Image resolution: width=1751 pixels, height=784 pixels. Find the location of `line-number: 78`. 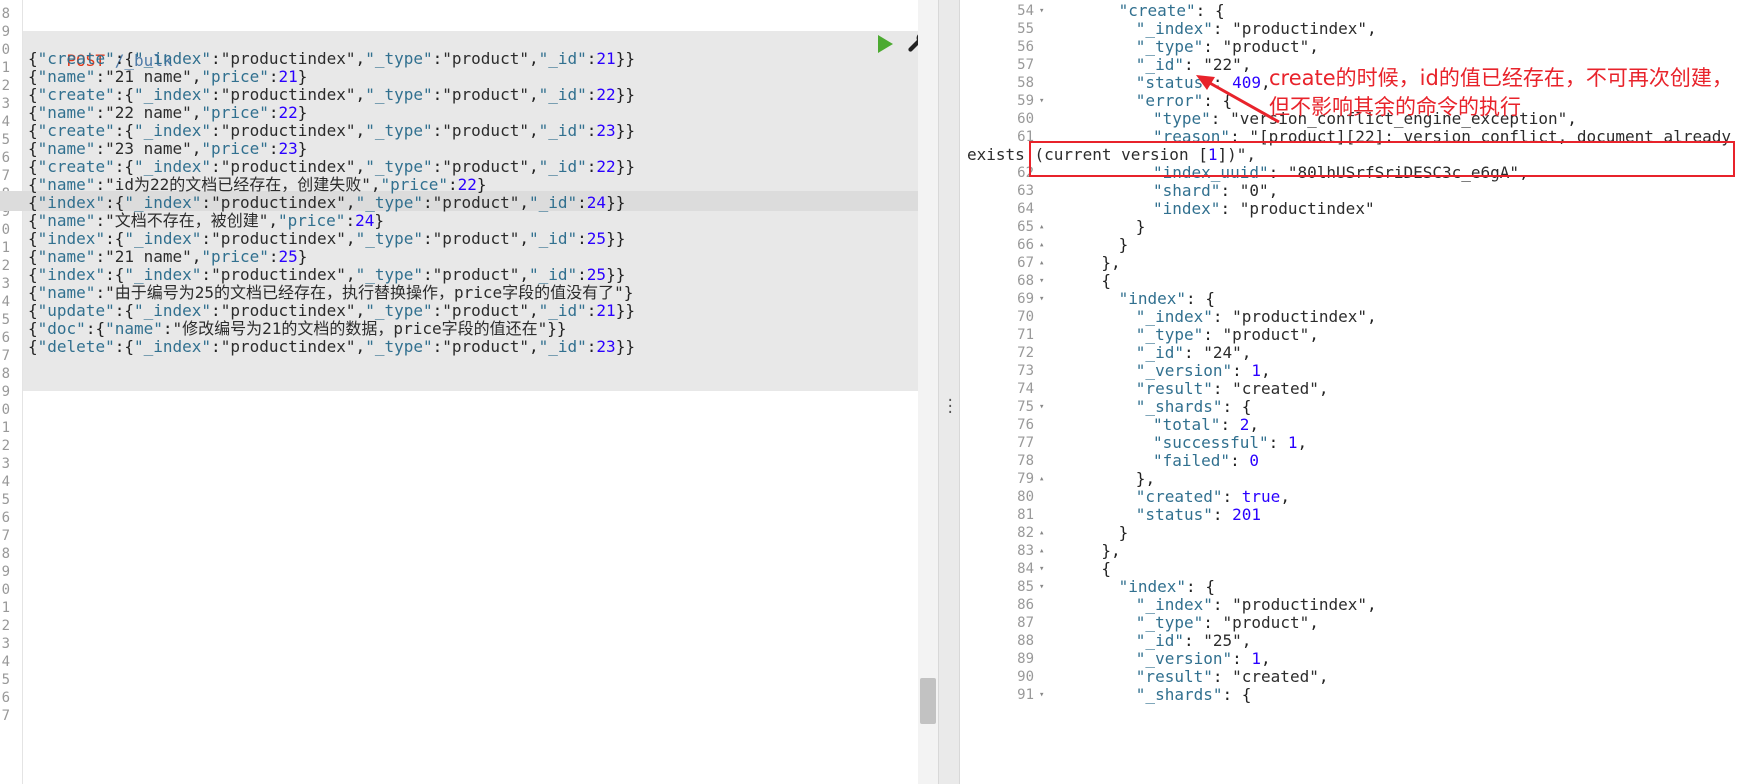

line-number: 78 is located at coordinates (1025, 461).